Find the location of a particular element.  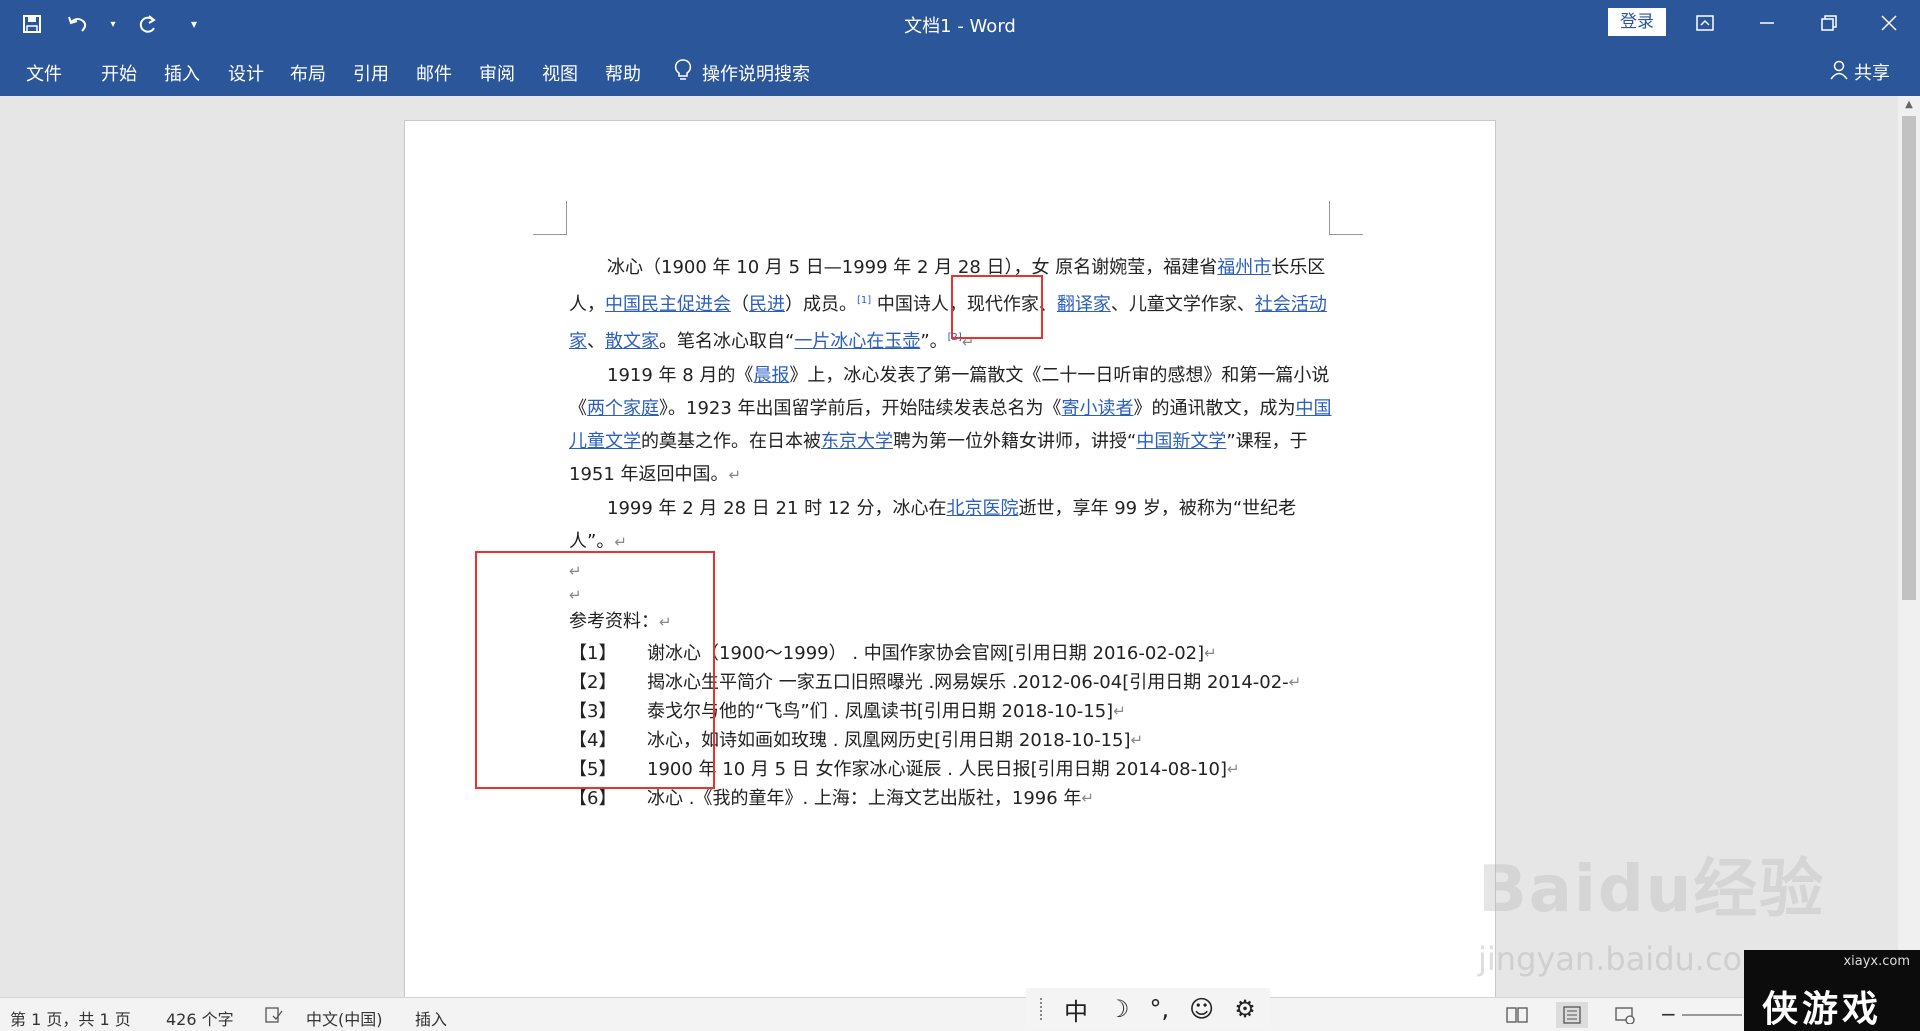

text-run: 聘为第一位外籍女讲师，讲授“ is located at coordinates (1015, 441).